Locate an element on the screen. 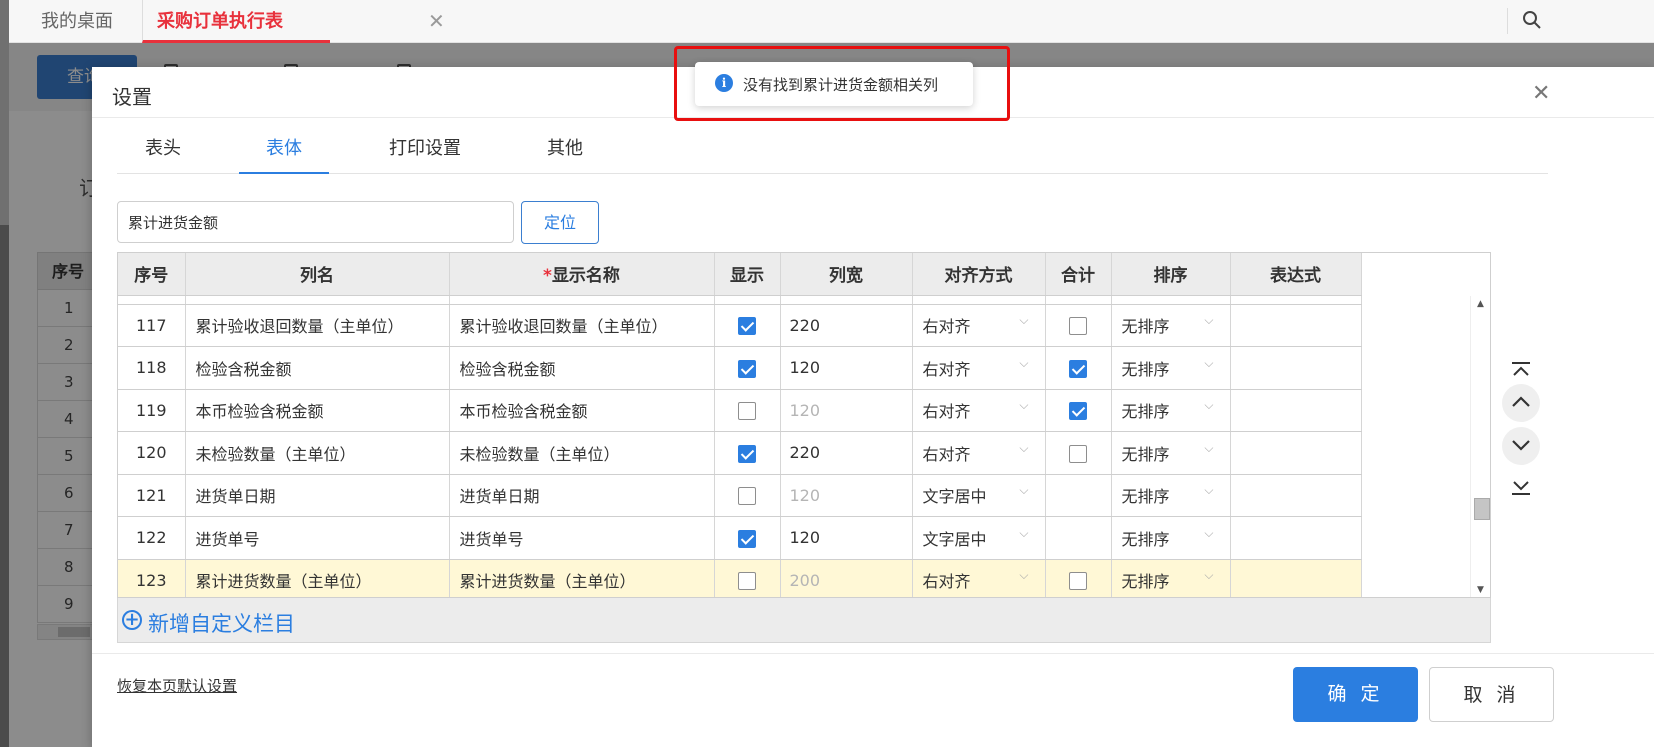  close-icon: ✕ is located at coordinates (1541, 93).